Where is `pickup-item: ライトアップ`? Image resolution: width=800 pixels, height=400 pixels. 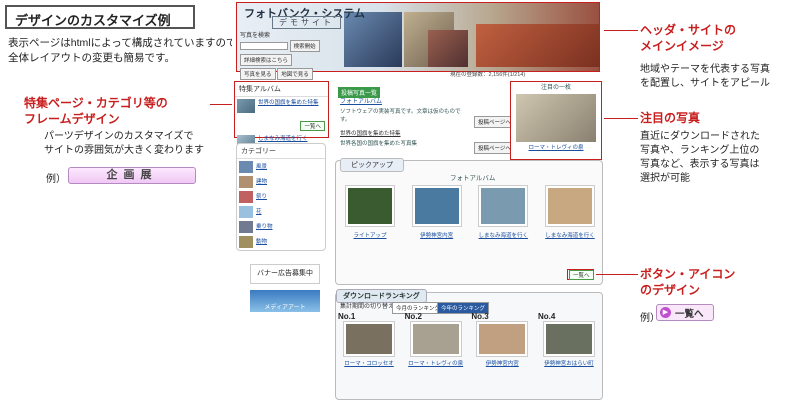 pickup-item: ライトアップ is located at coordinates (370, 213).